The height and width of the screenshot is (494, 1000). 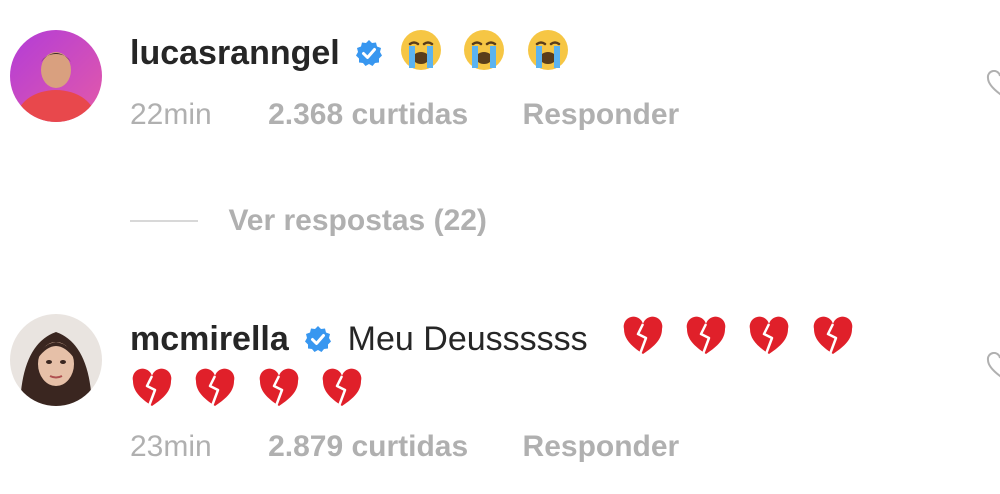 I want to click on view-replies-label: Ver respostas (22), so click(x=357, y=220).